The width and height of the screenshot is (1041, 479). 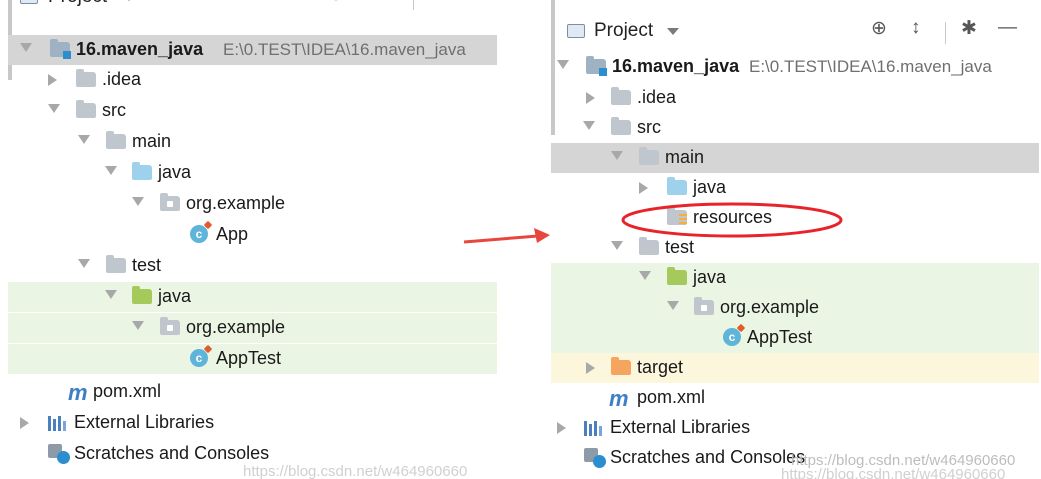 What do you see at coordinates (795, 30) in the screenshot?
I see `project-toolbar: Project ⊕ ↕ ✱ —` at bounding box center [795, 30].